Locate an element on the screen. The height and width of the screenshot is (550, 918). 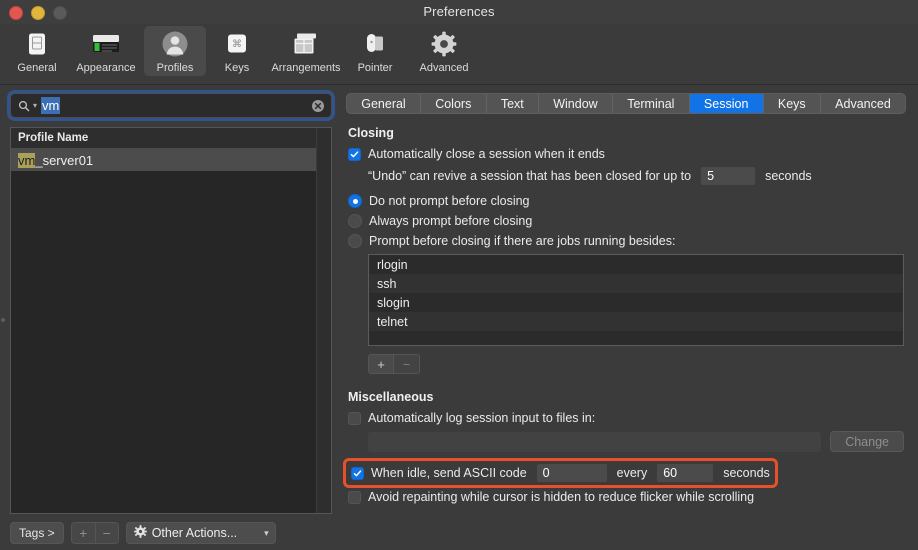
idle-ascii-checkbox is located at coordinates (357, 473).